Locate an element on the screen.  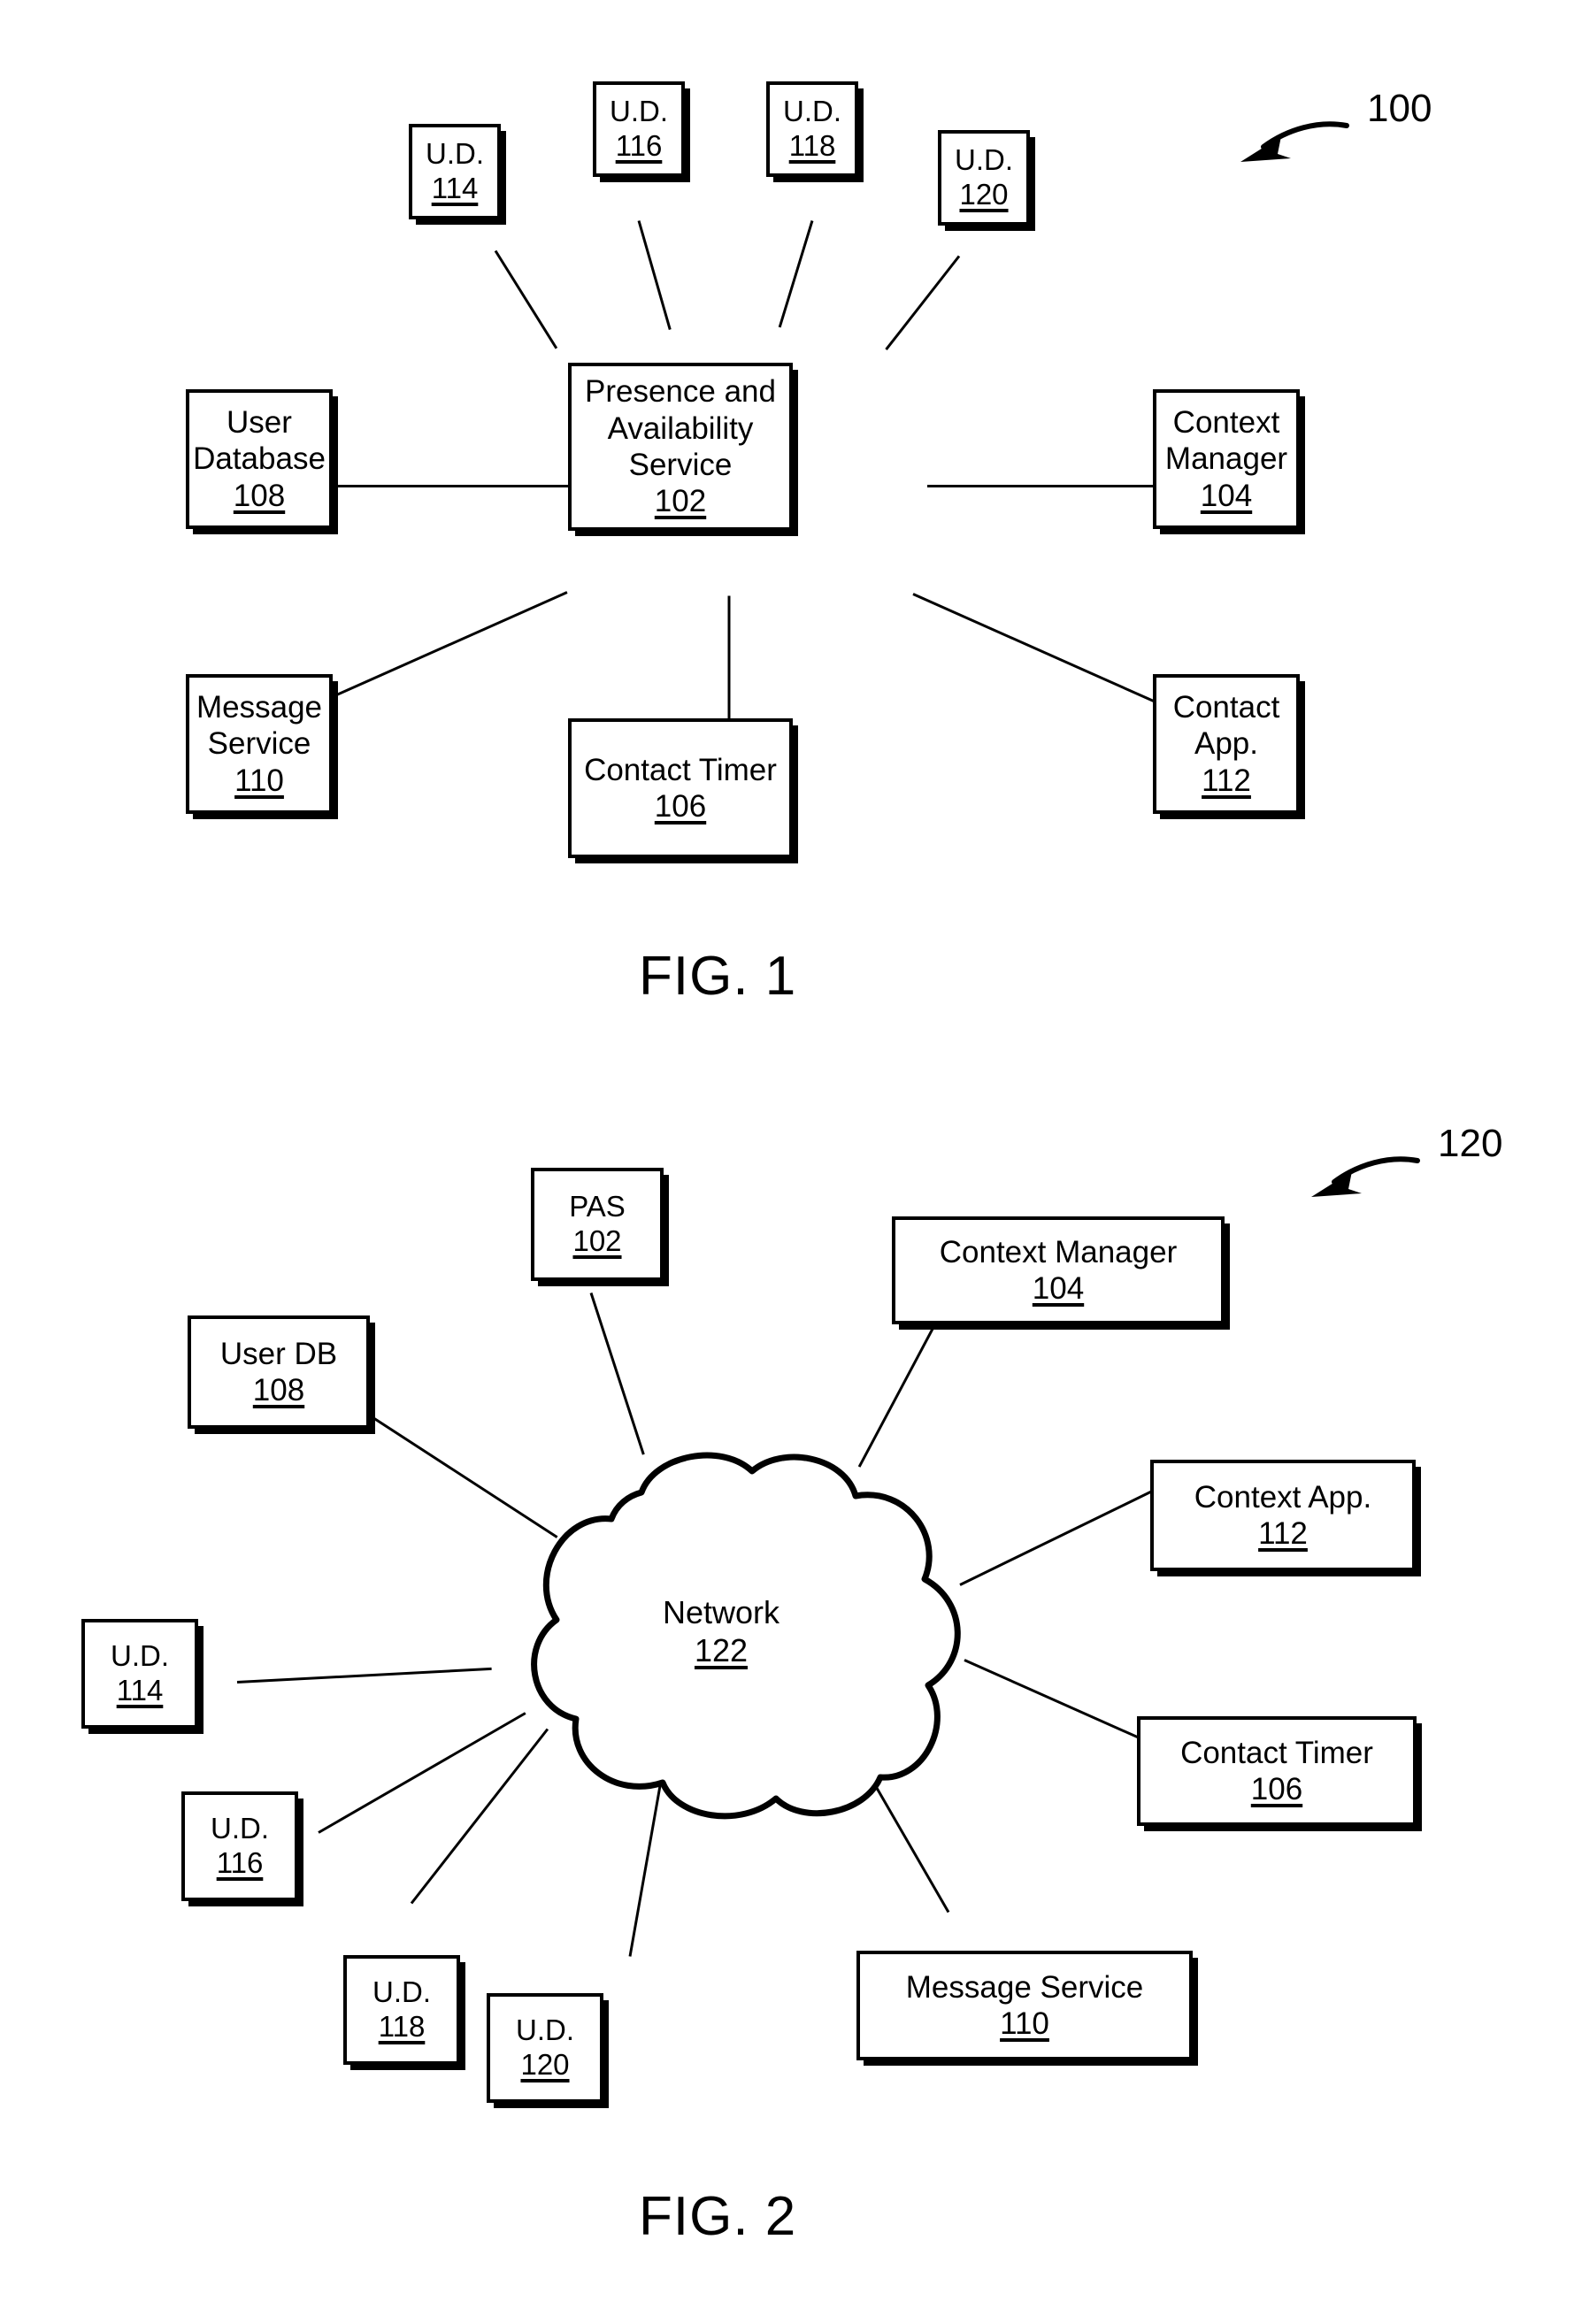
fig1-node-context-manager: Context Manager 104 is located at coordinates (1227, 459).